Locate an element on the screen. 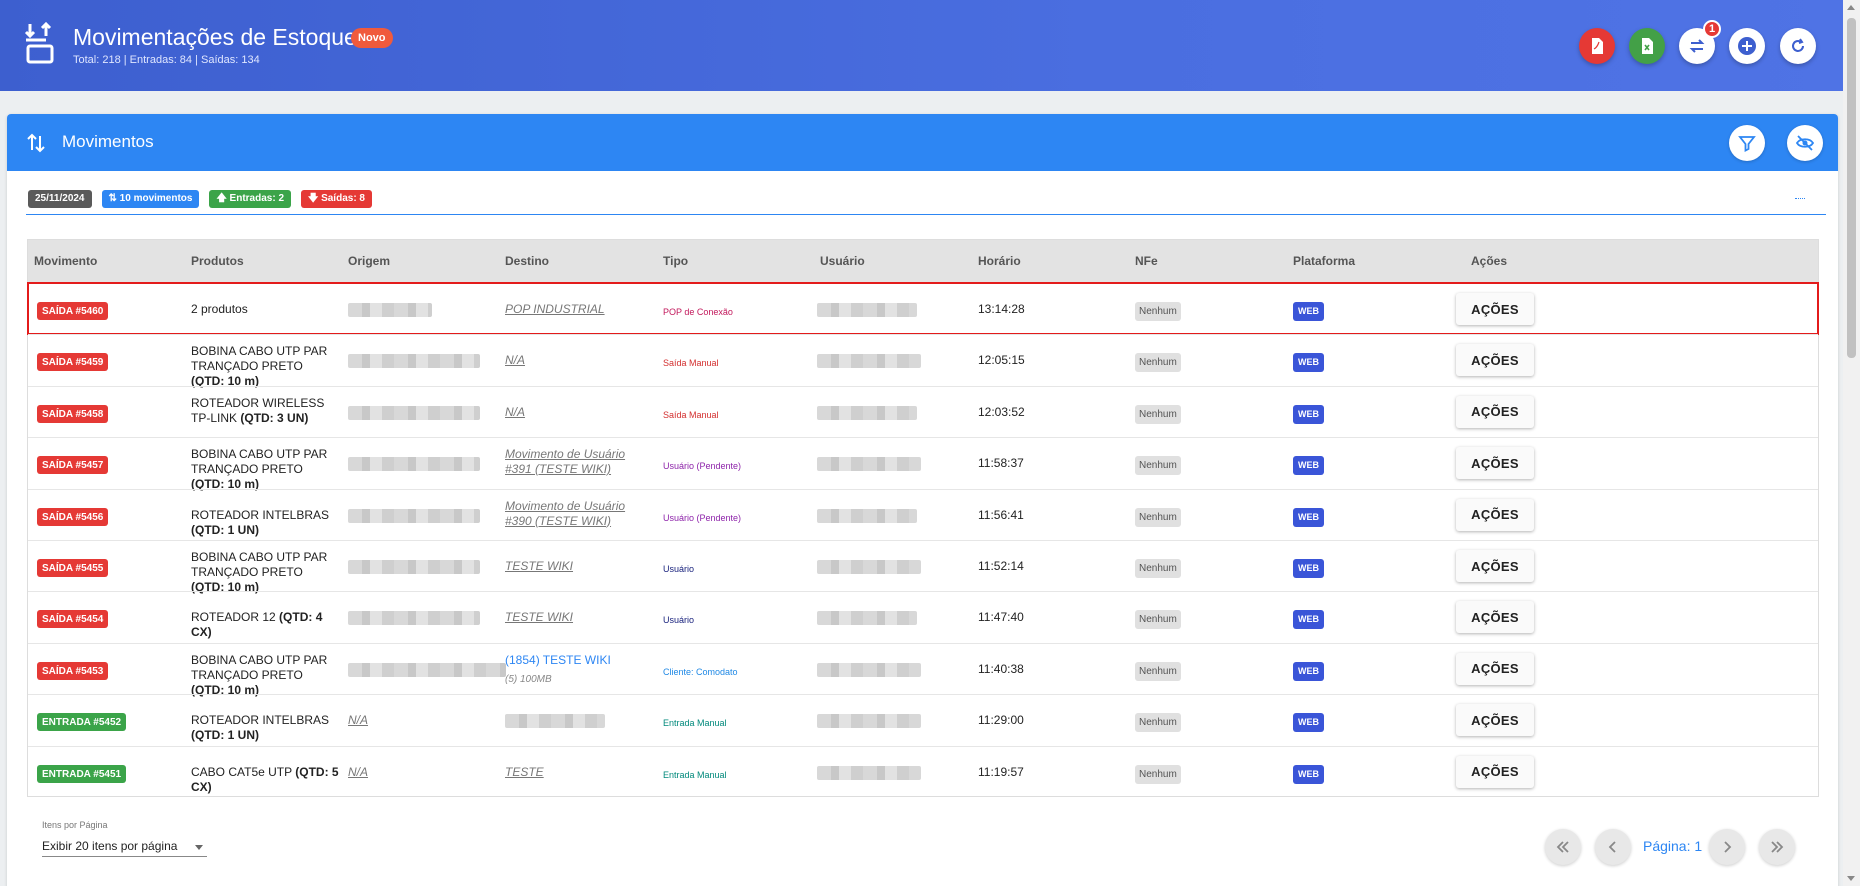  product-qty: (QTD: 3 UN) is located at coordinates (274, 417).